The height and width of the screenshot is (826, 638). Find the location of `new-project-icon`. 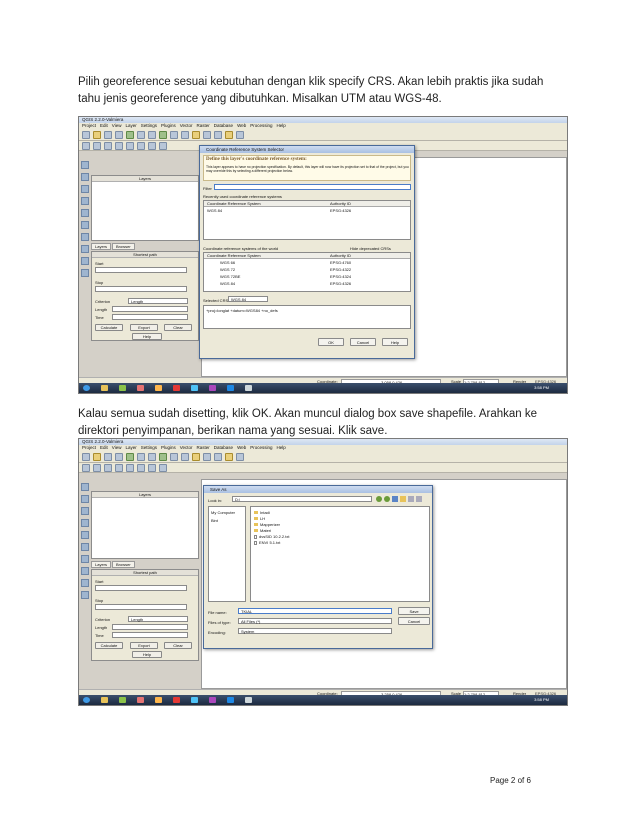

new-project-icon is located at coordinates (86, 456).